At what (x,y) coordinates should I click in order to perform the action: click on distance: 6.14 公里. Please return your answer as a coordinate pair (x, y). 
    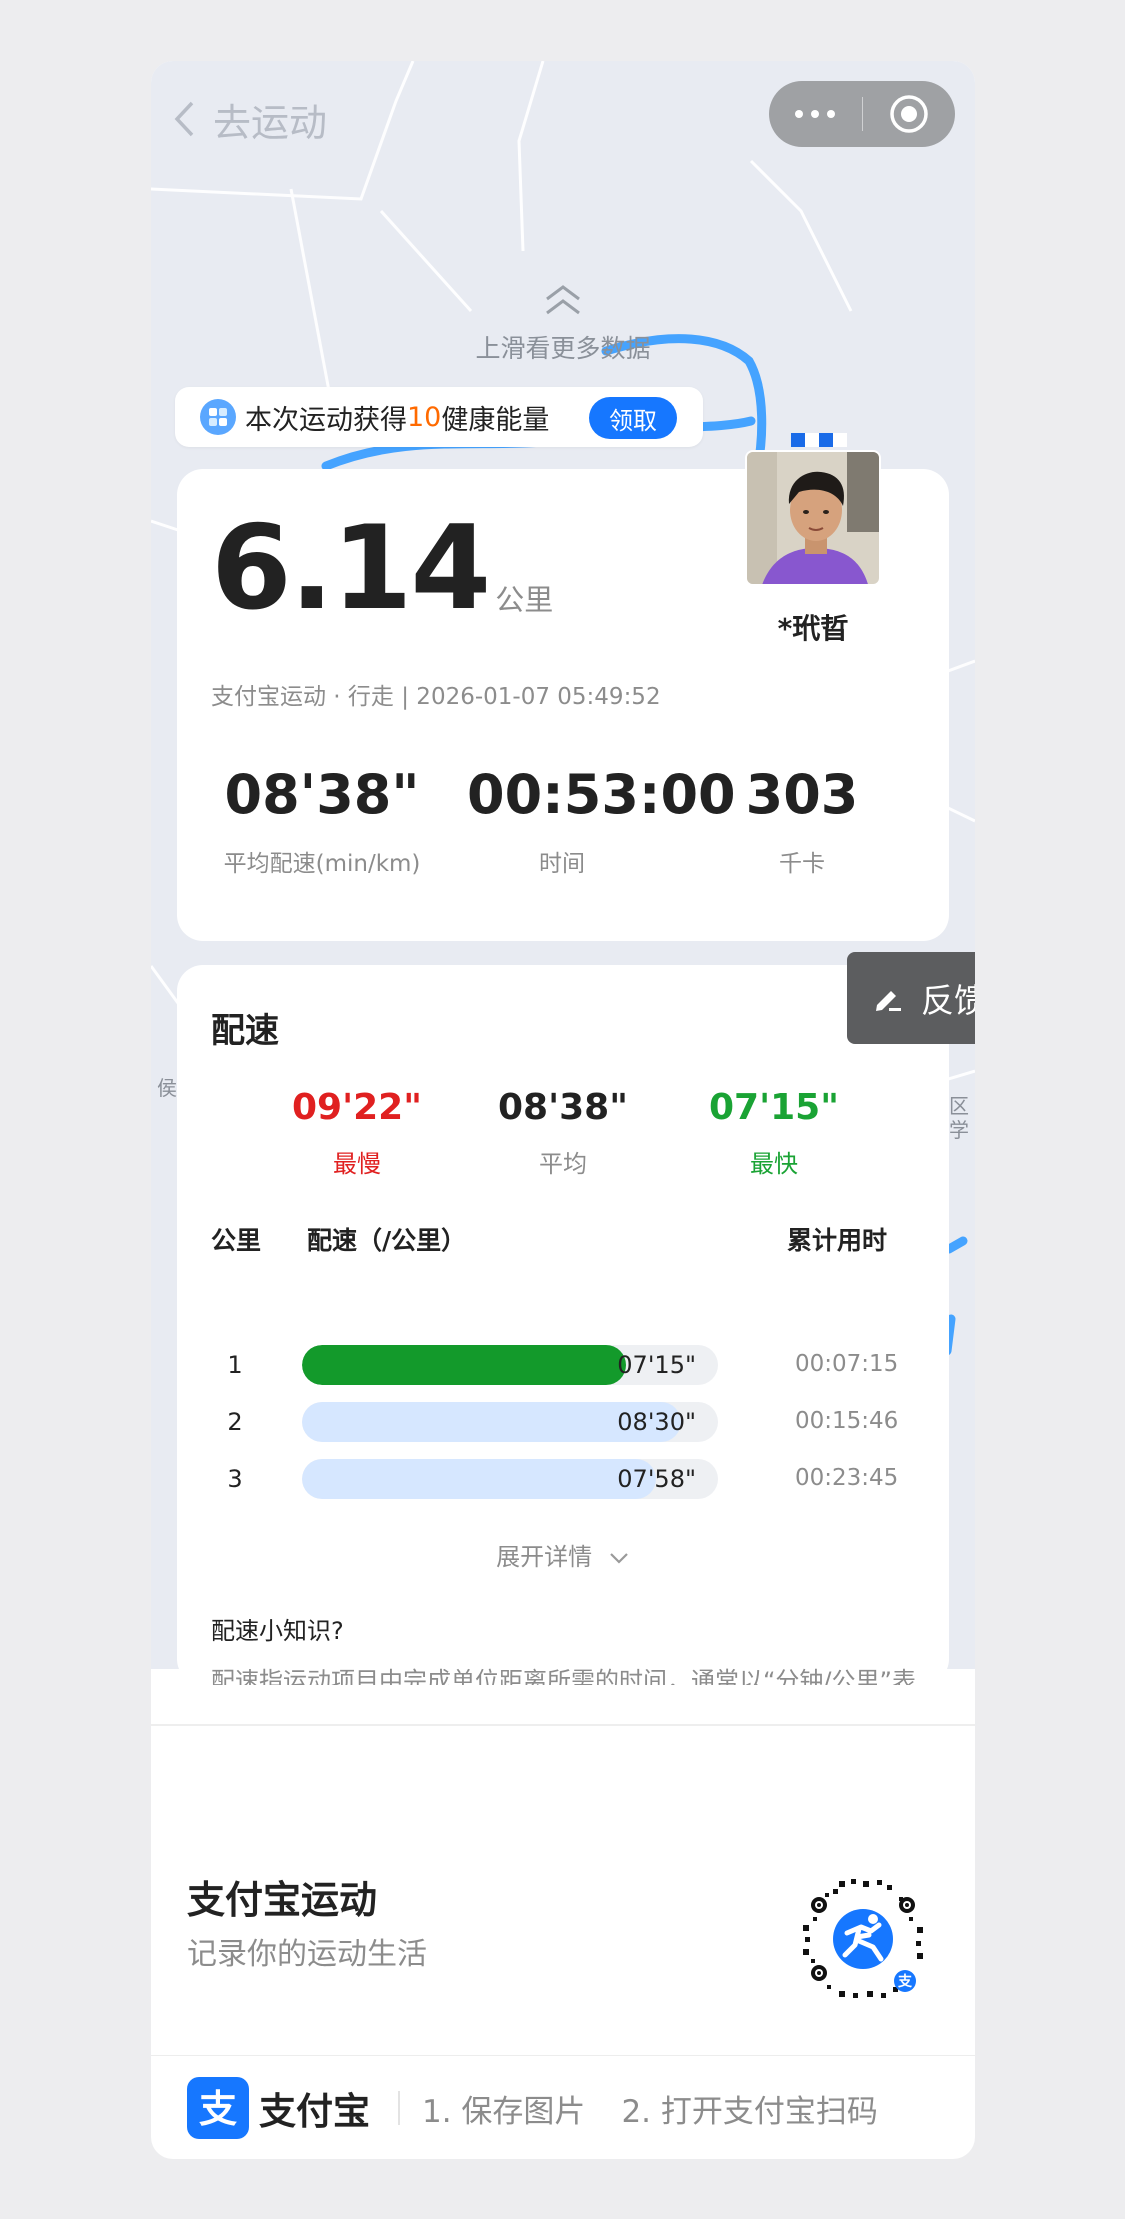
    Looking at the image, I should click on (382, 569).